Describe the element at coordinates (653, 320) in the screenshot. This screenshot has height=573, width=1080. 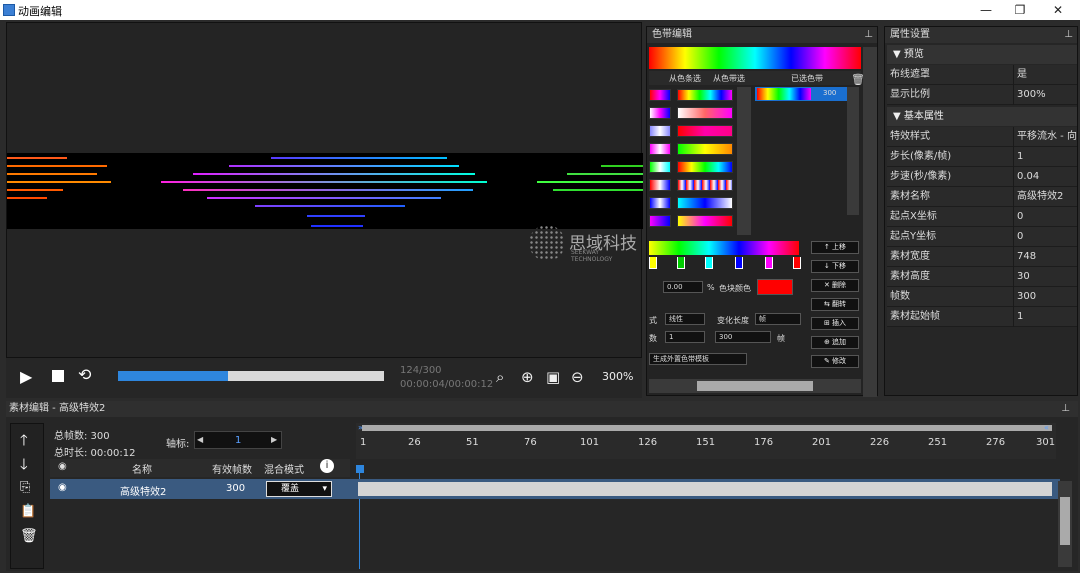
I see `mode-label: 式` at that location.